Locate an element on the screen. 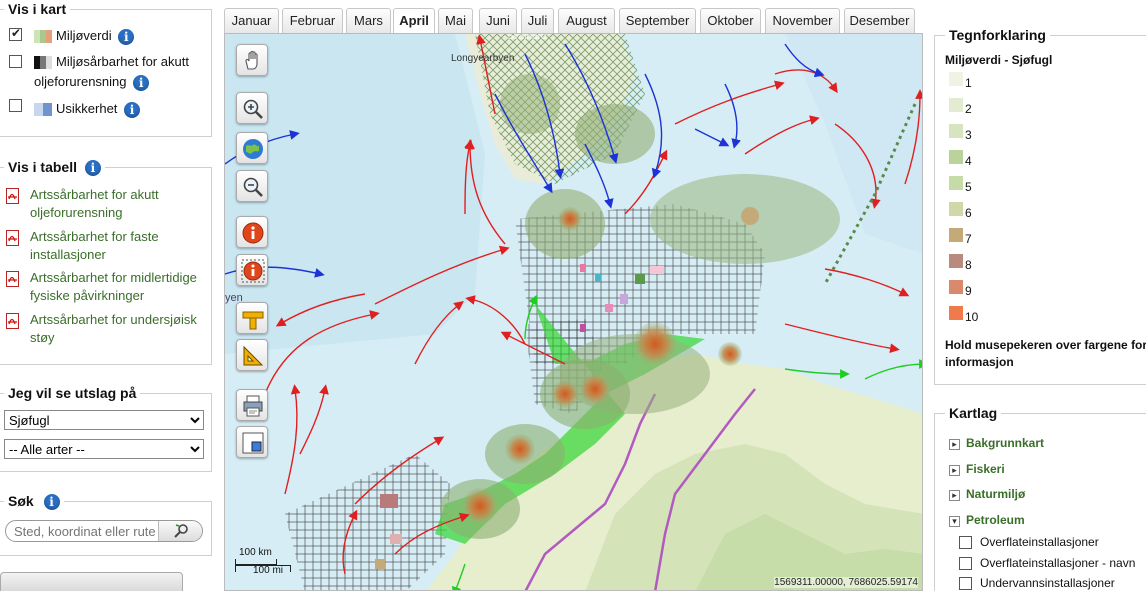 This screenshot has height=591, width=1146. ruler-icon is located at coordinates (253, 320).